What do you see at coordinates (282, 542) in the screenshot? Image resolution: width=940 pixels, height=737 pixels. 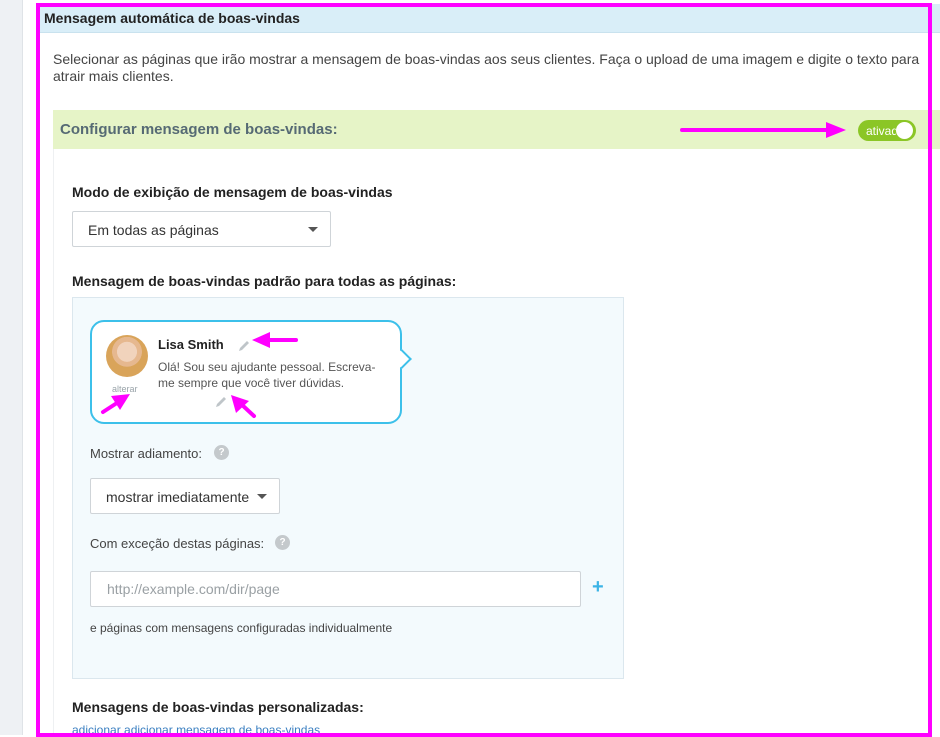 I see `exceptions-help-icon: ?` at bounding box center [282, 542].